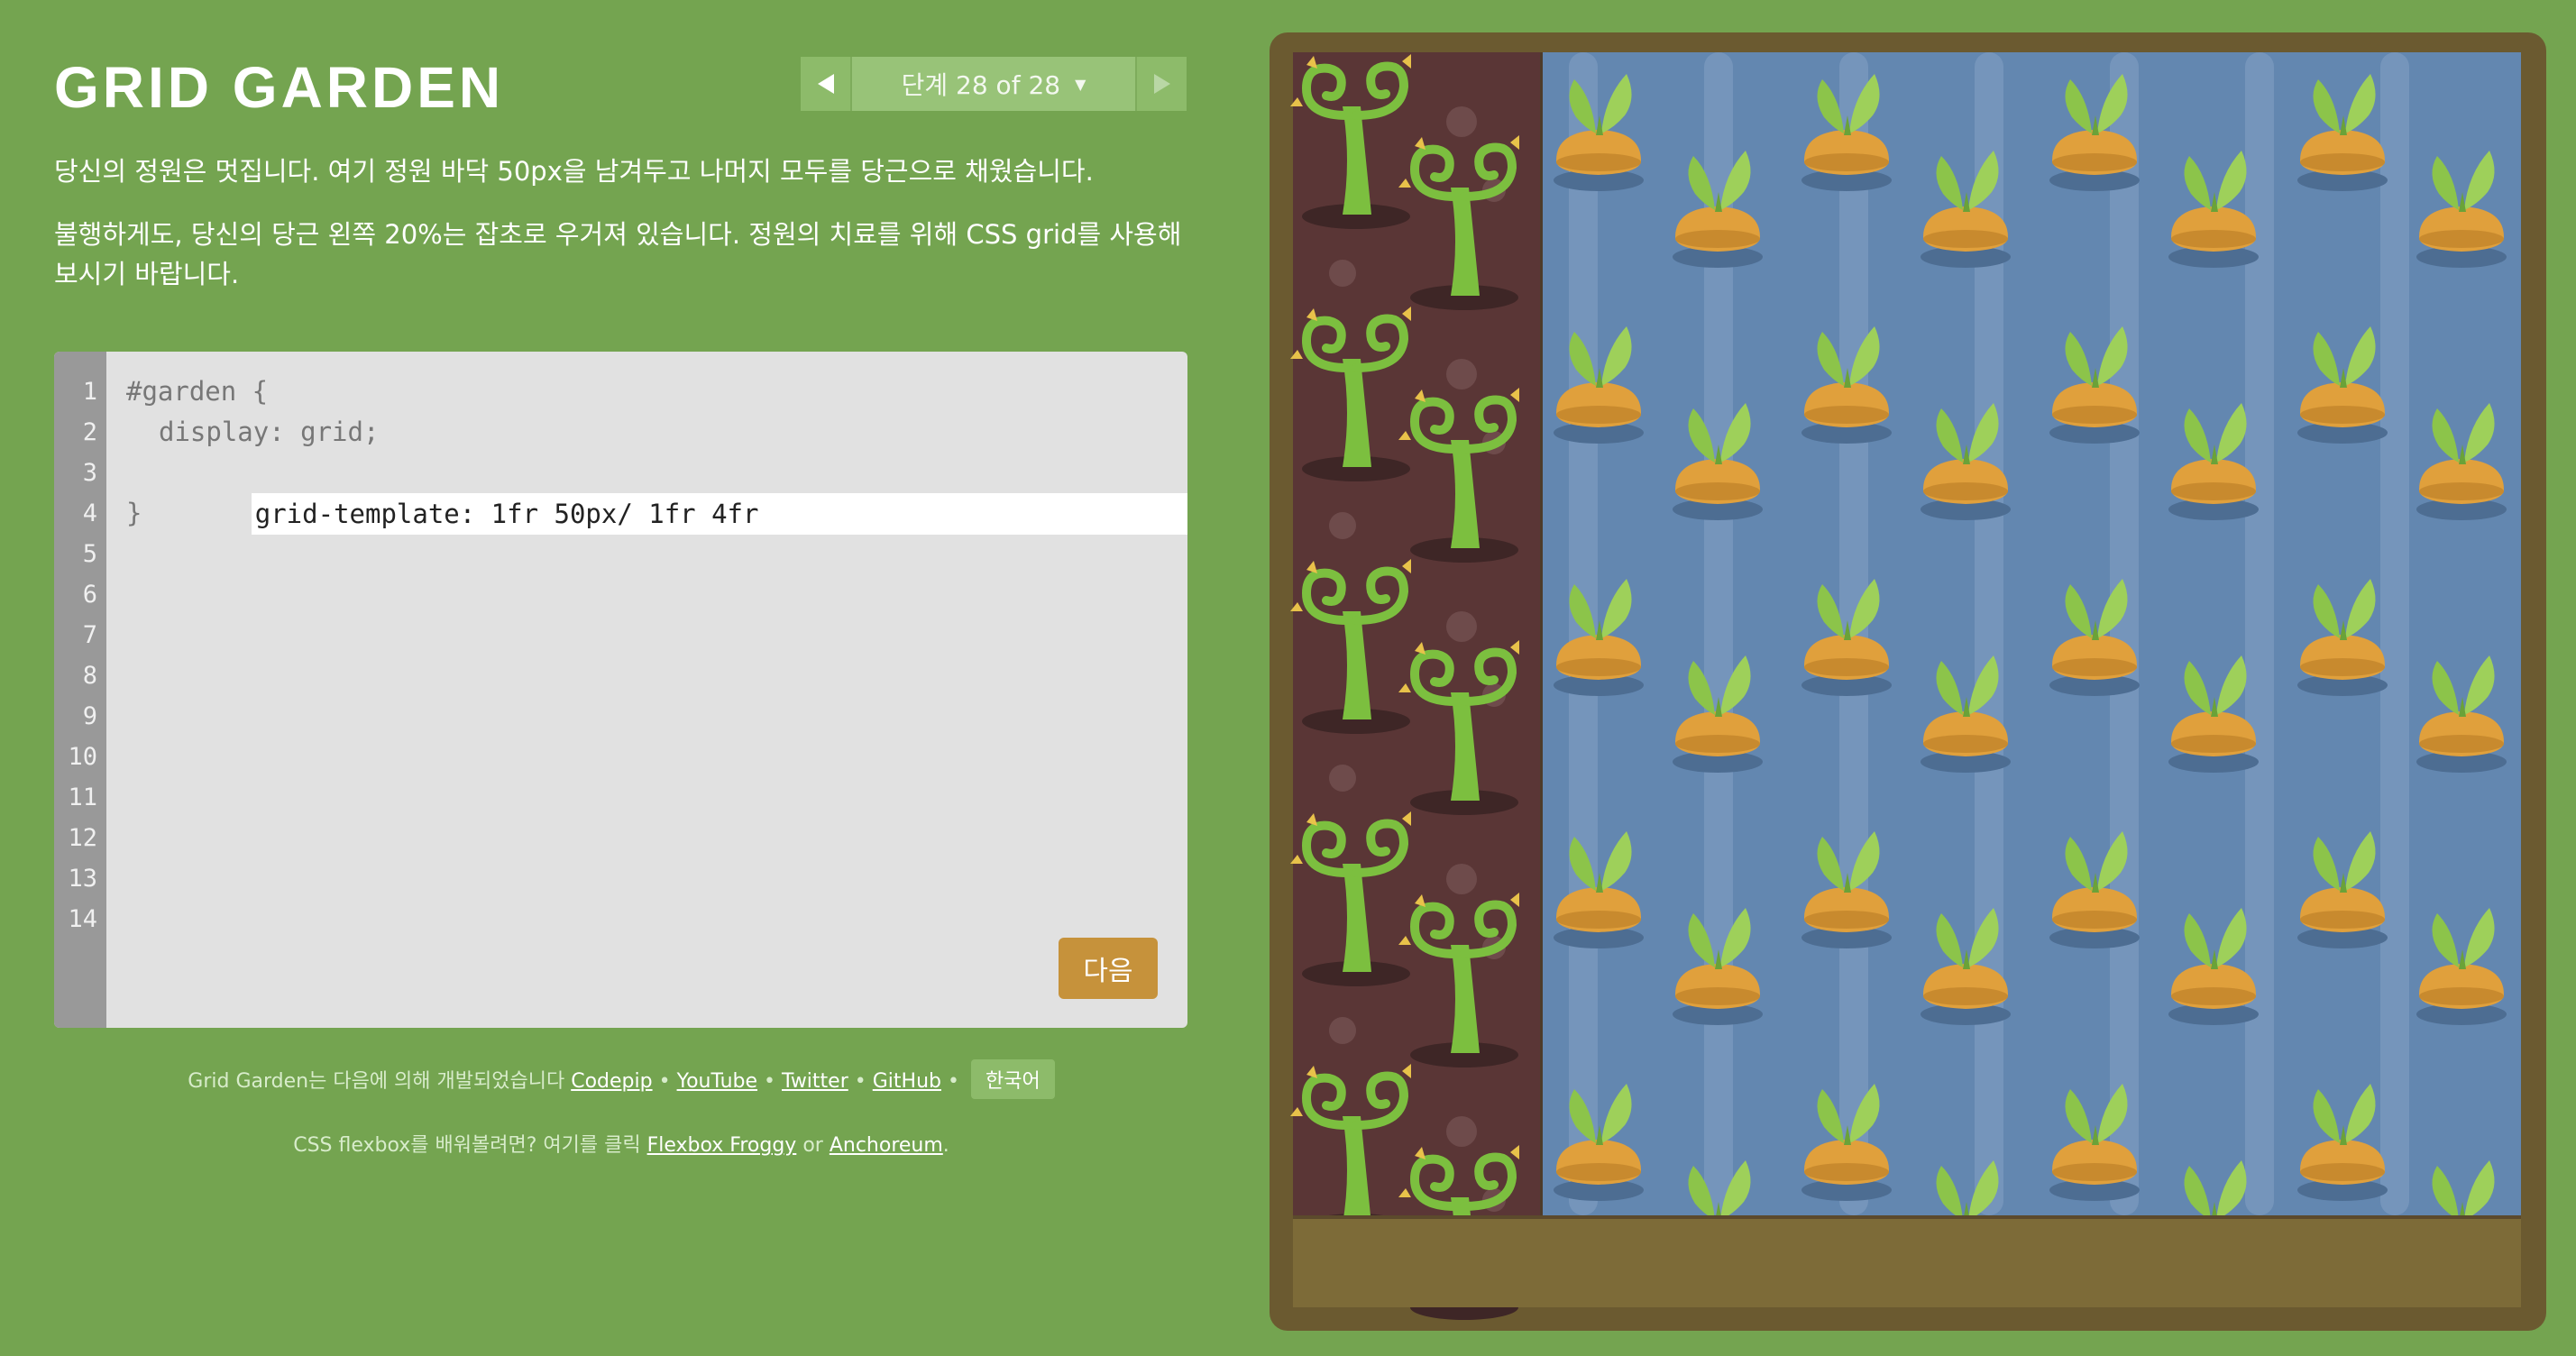 Image resolution: width=2576 pixels, height=1356 pixels. What do you see at coordinates (719, 514) in the screenshot?
I see `css-input` at bounding box center [719, 514].